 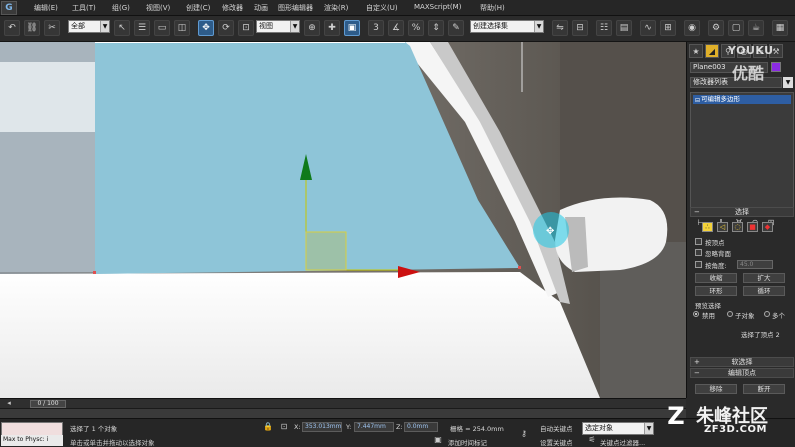 I want to click on menu-views: 视图(V), so click(x=158, y=8).